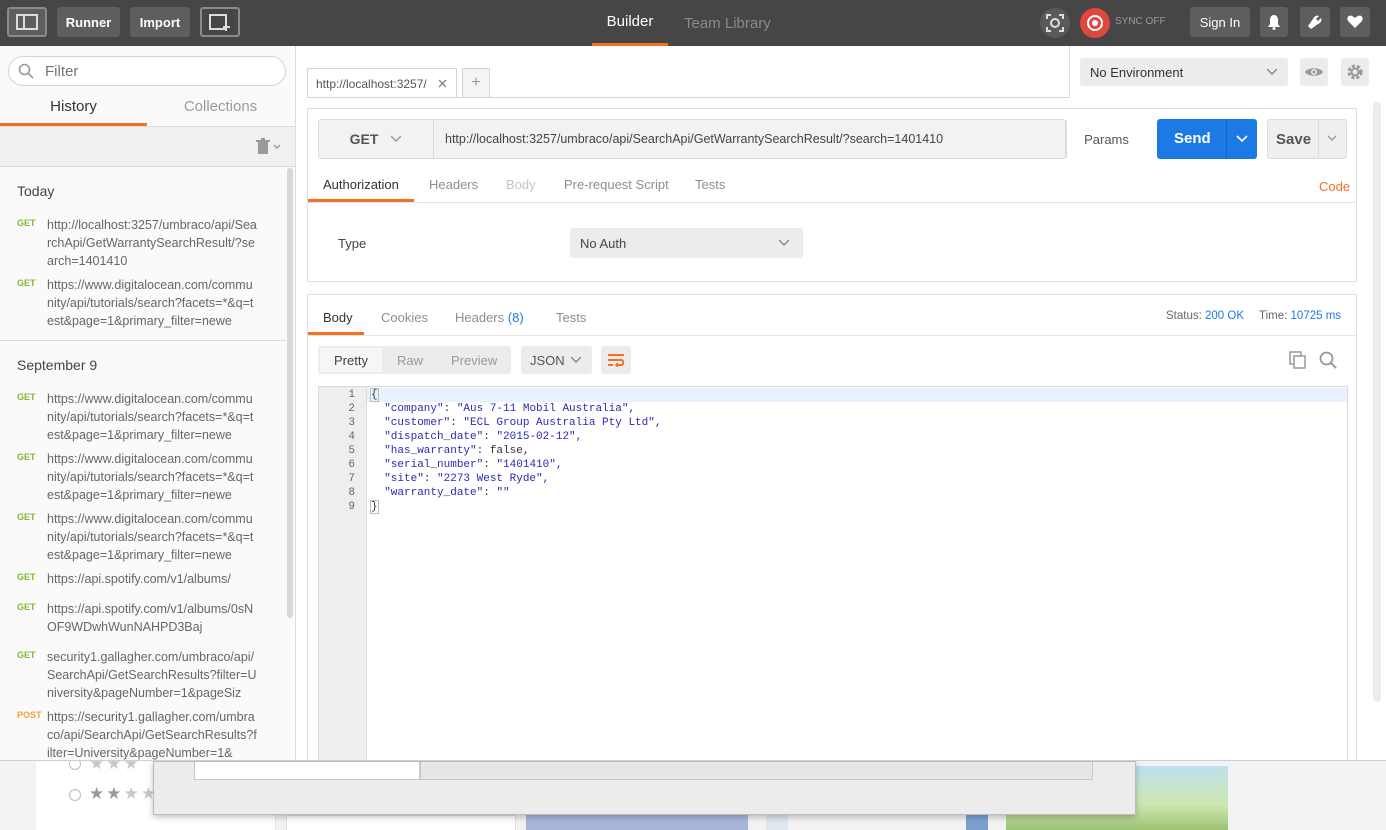 The width and height of the screenshot is (1386, 830). What do you see at coordinates (434, 465) in the screenshot?
I see `json-key: "serial_number"` at bounding box center [434, 465].